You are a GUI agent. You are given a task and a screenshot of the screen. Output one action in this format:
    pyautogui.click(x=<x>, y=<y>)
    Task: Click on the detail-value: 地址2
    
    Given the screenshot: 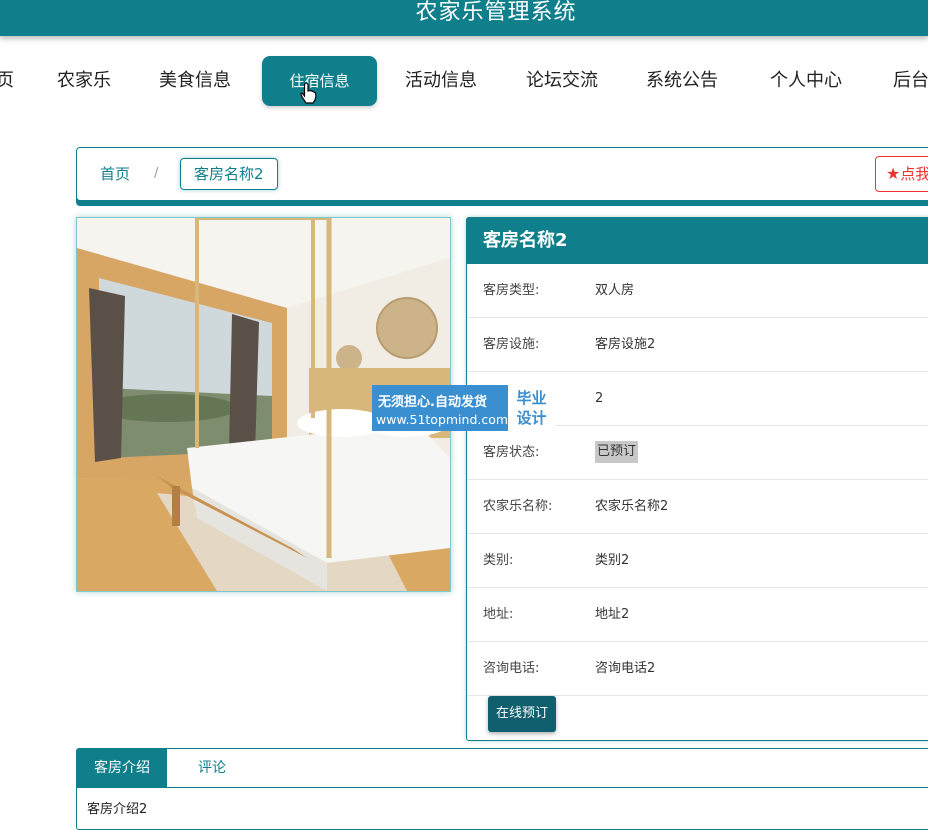 What is the action you would take?
    pyautogui.click(x=612, y=614)
    